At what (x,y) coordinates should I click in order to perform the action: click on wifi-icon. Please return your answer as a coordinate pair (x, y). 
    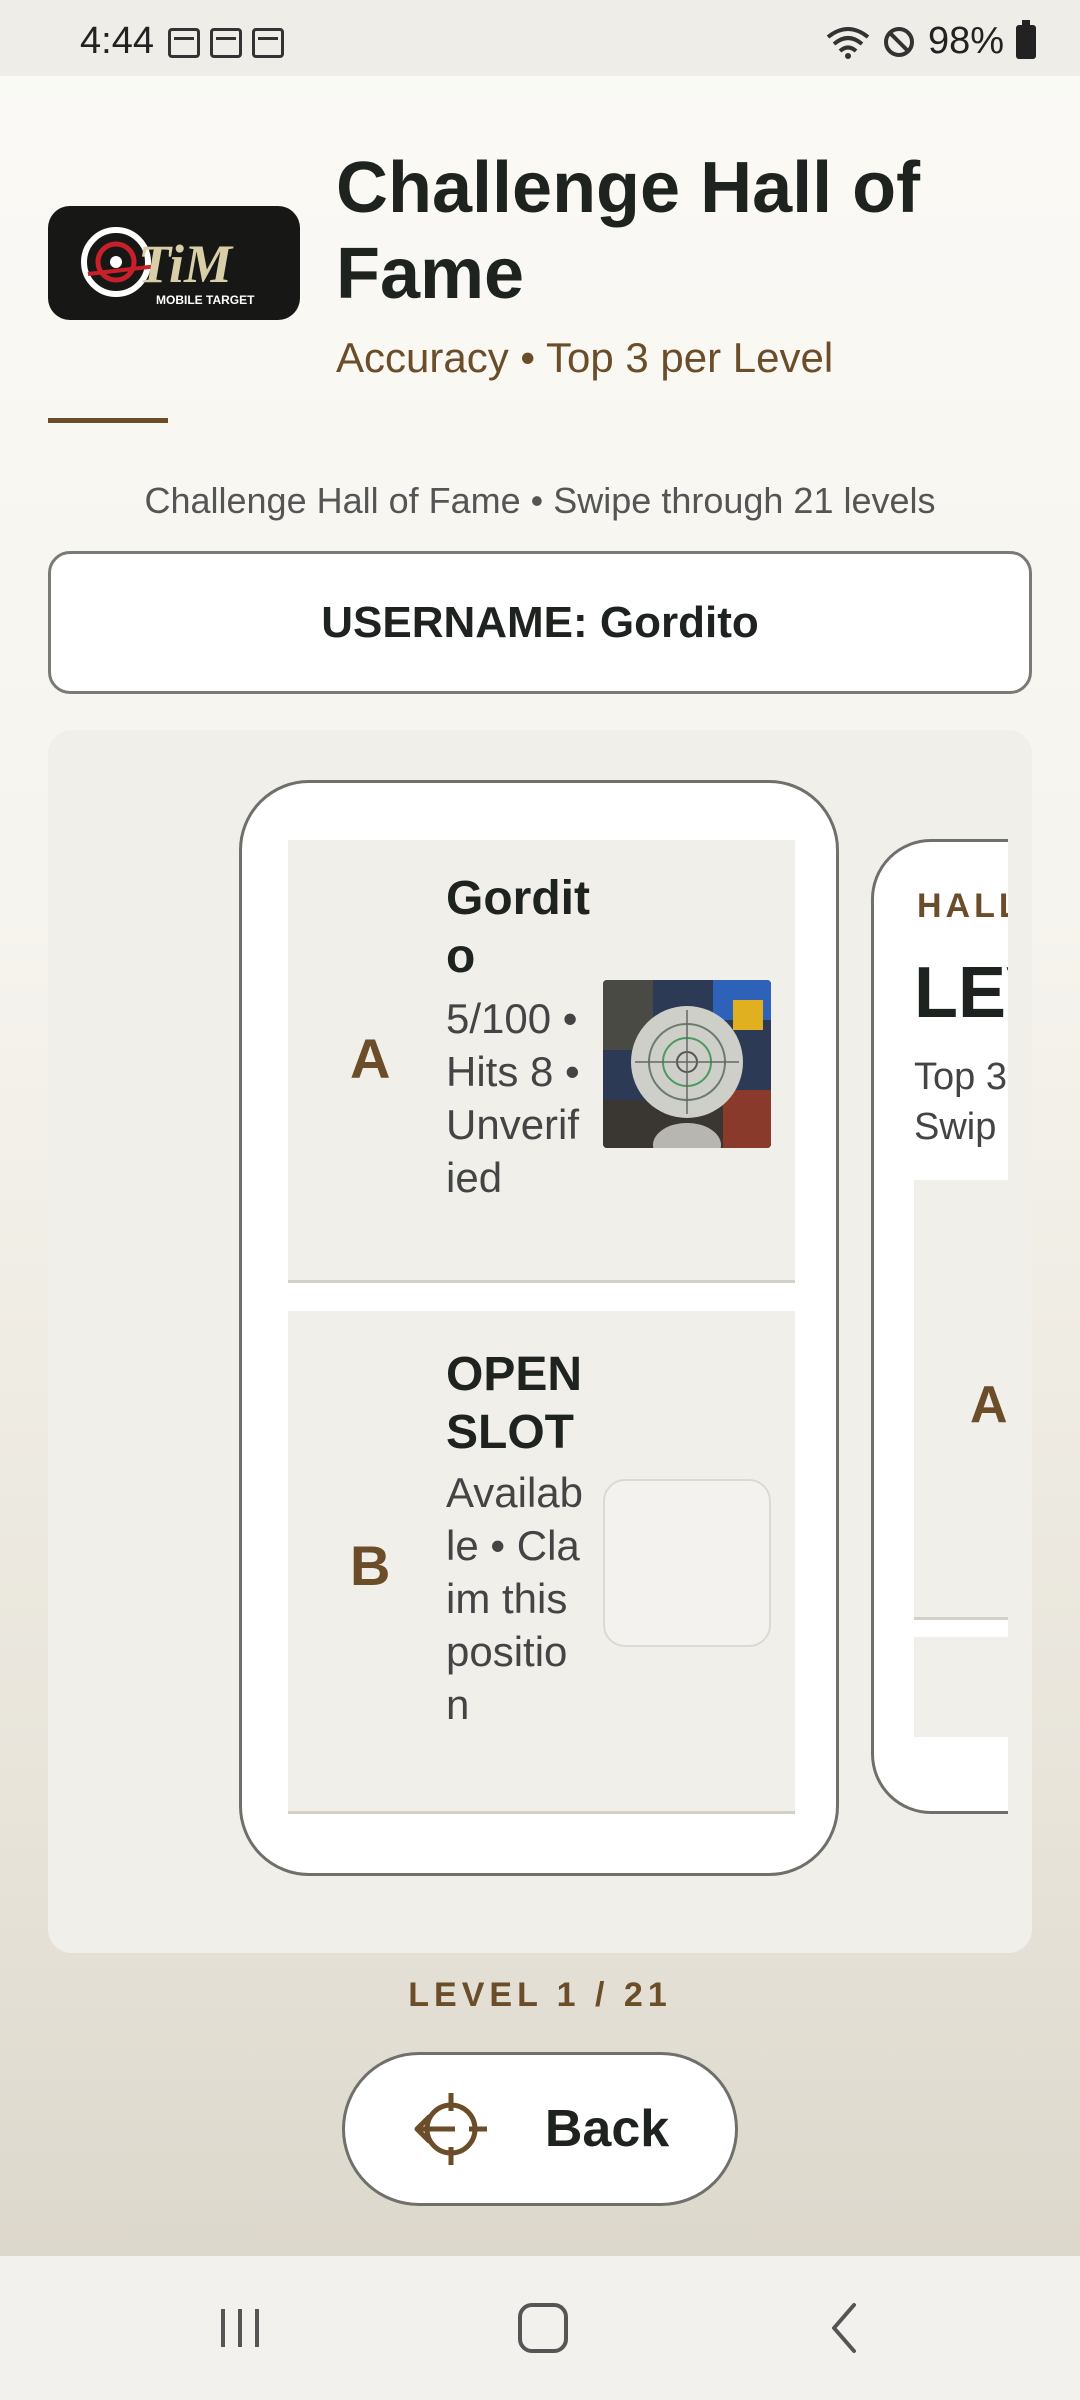
    Looking at the image, I should click on (848, 42).